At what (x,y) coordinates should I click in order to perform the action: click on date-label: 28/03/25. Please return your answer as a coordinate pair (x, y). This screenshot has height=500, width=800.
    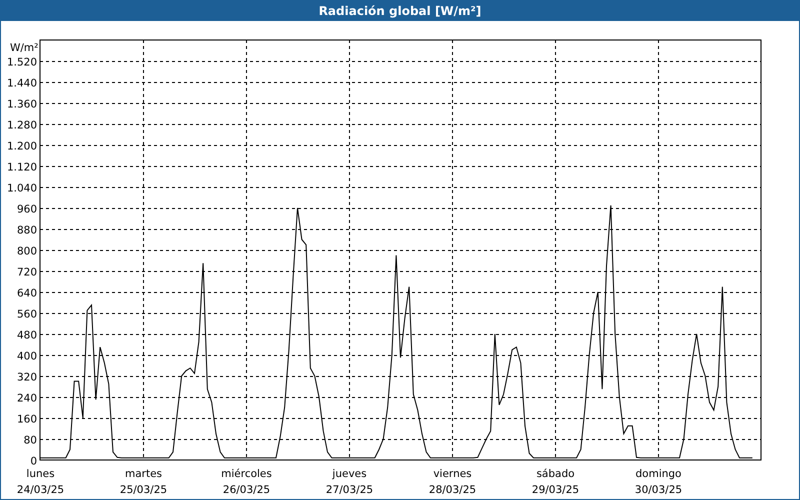
    Looking at the image, I should click on (452, 490).